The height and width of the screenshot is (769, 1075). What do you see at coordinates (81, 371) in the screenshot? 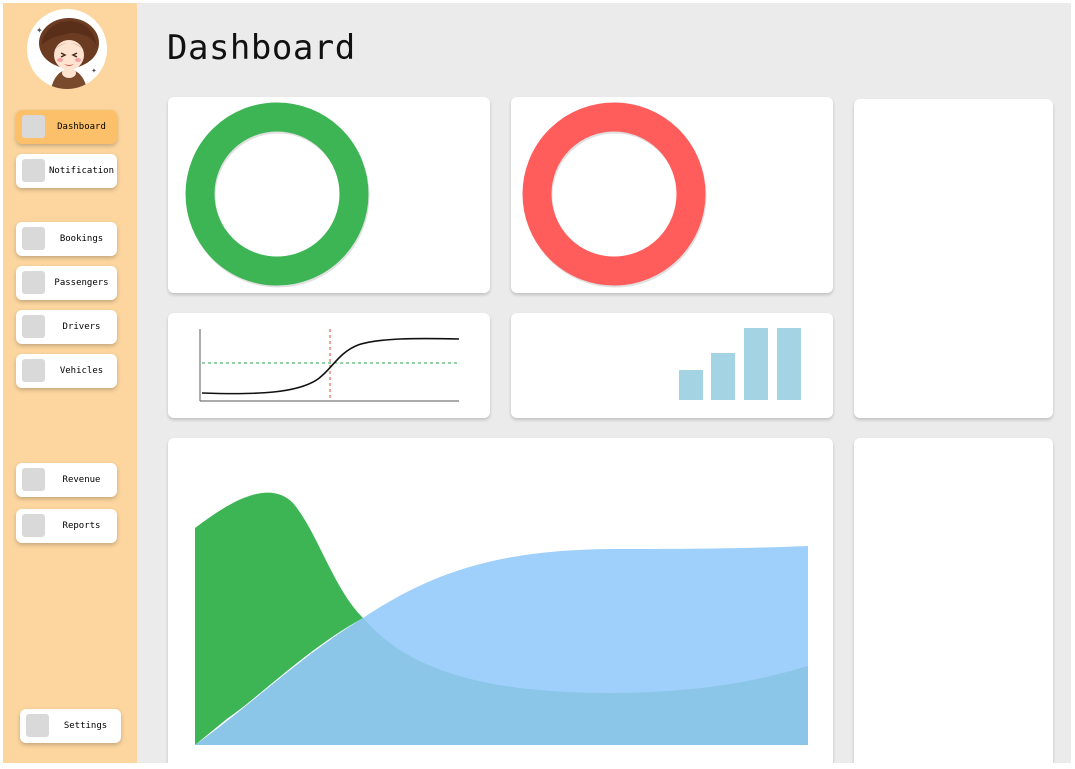
I see `sidebar-item-label: Vehicles` at bounding box center [81, 371].